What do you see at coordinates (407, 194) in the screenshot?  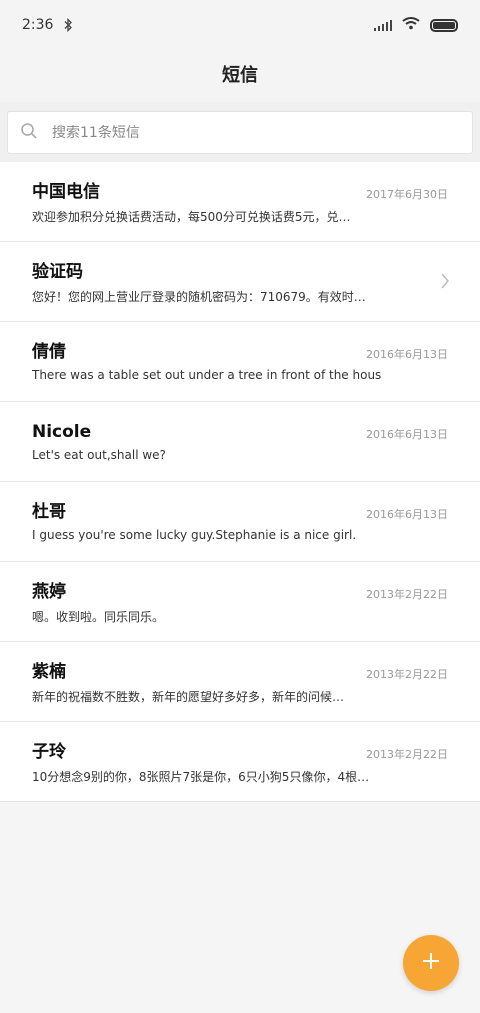 I see `message-date: 2017年6月30日` at bounding box center [407, 194].